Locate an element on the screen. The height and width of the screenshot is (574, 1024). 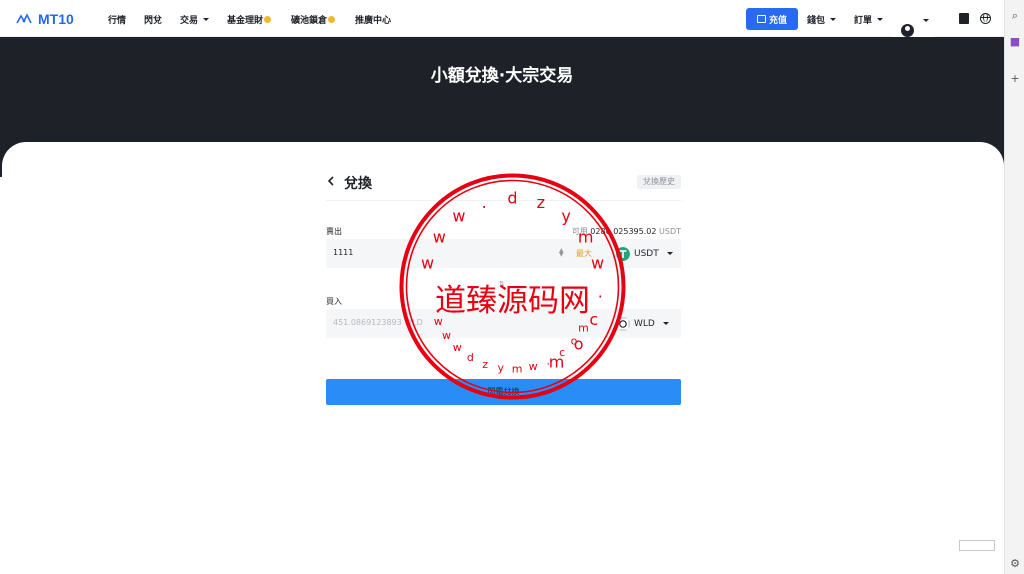
nav-item-label: 基金理財 is located at coordinates (245, 21).